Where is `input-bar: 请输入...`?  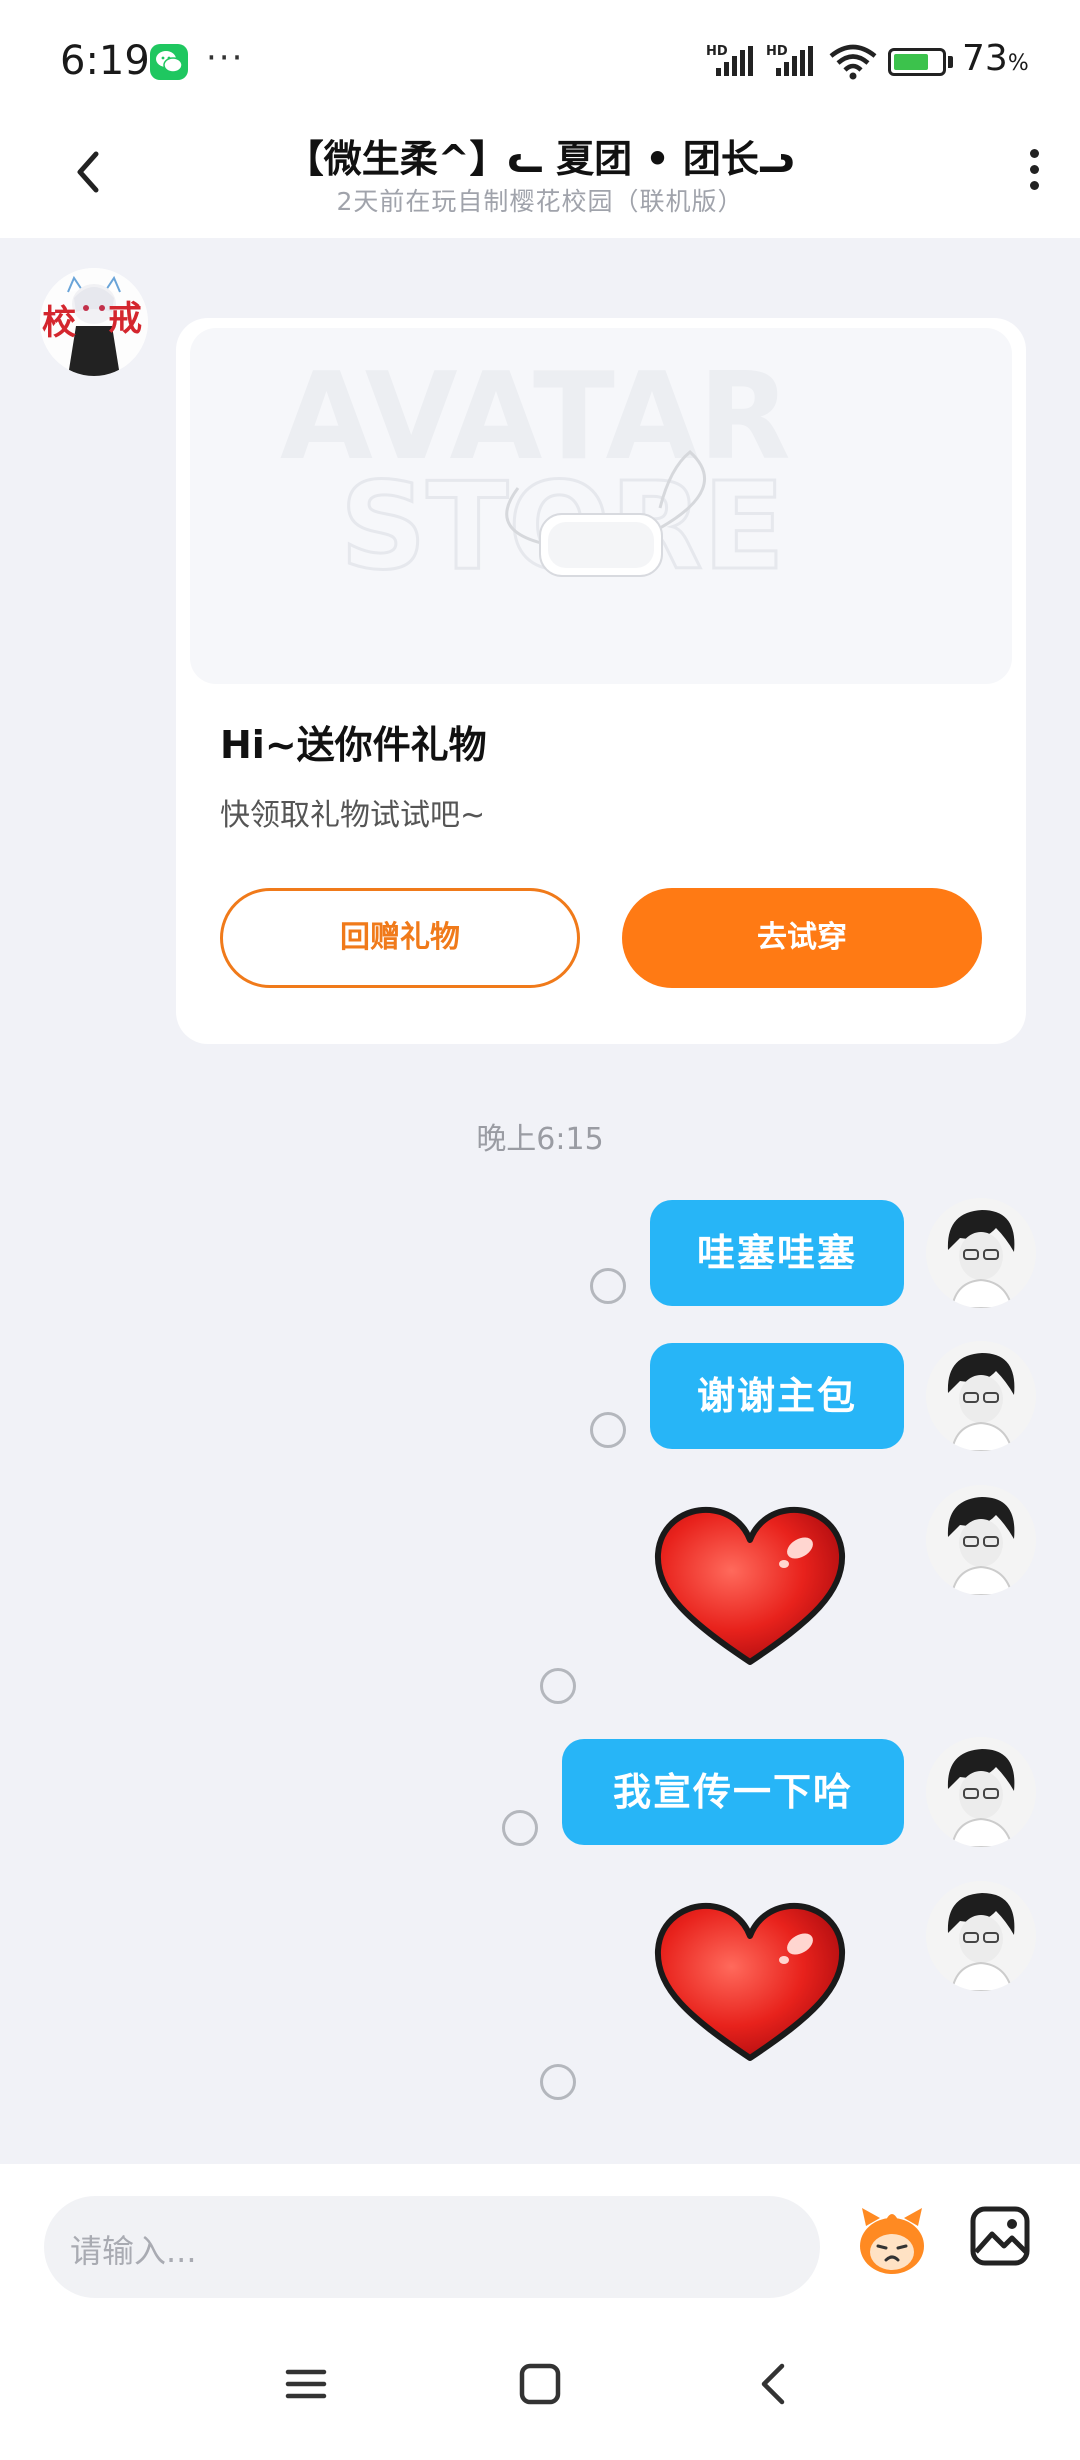 input-bar: 请输入... is located at coordinates (540, 2236).